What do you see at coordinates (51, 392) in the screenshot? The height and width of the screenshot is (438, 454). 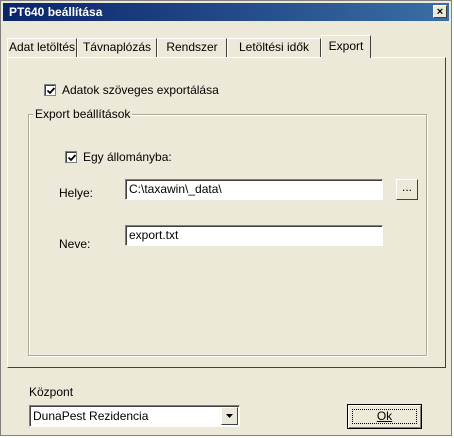 I see `center-label: Központ` at bounding box center [51, 392].